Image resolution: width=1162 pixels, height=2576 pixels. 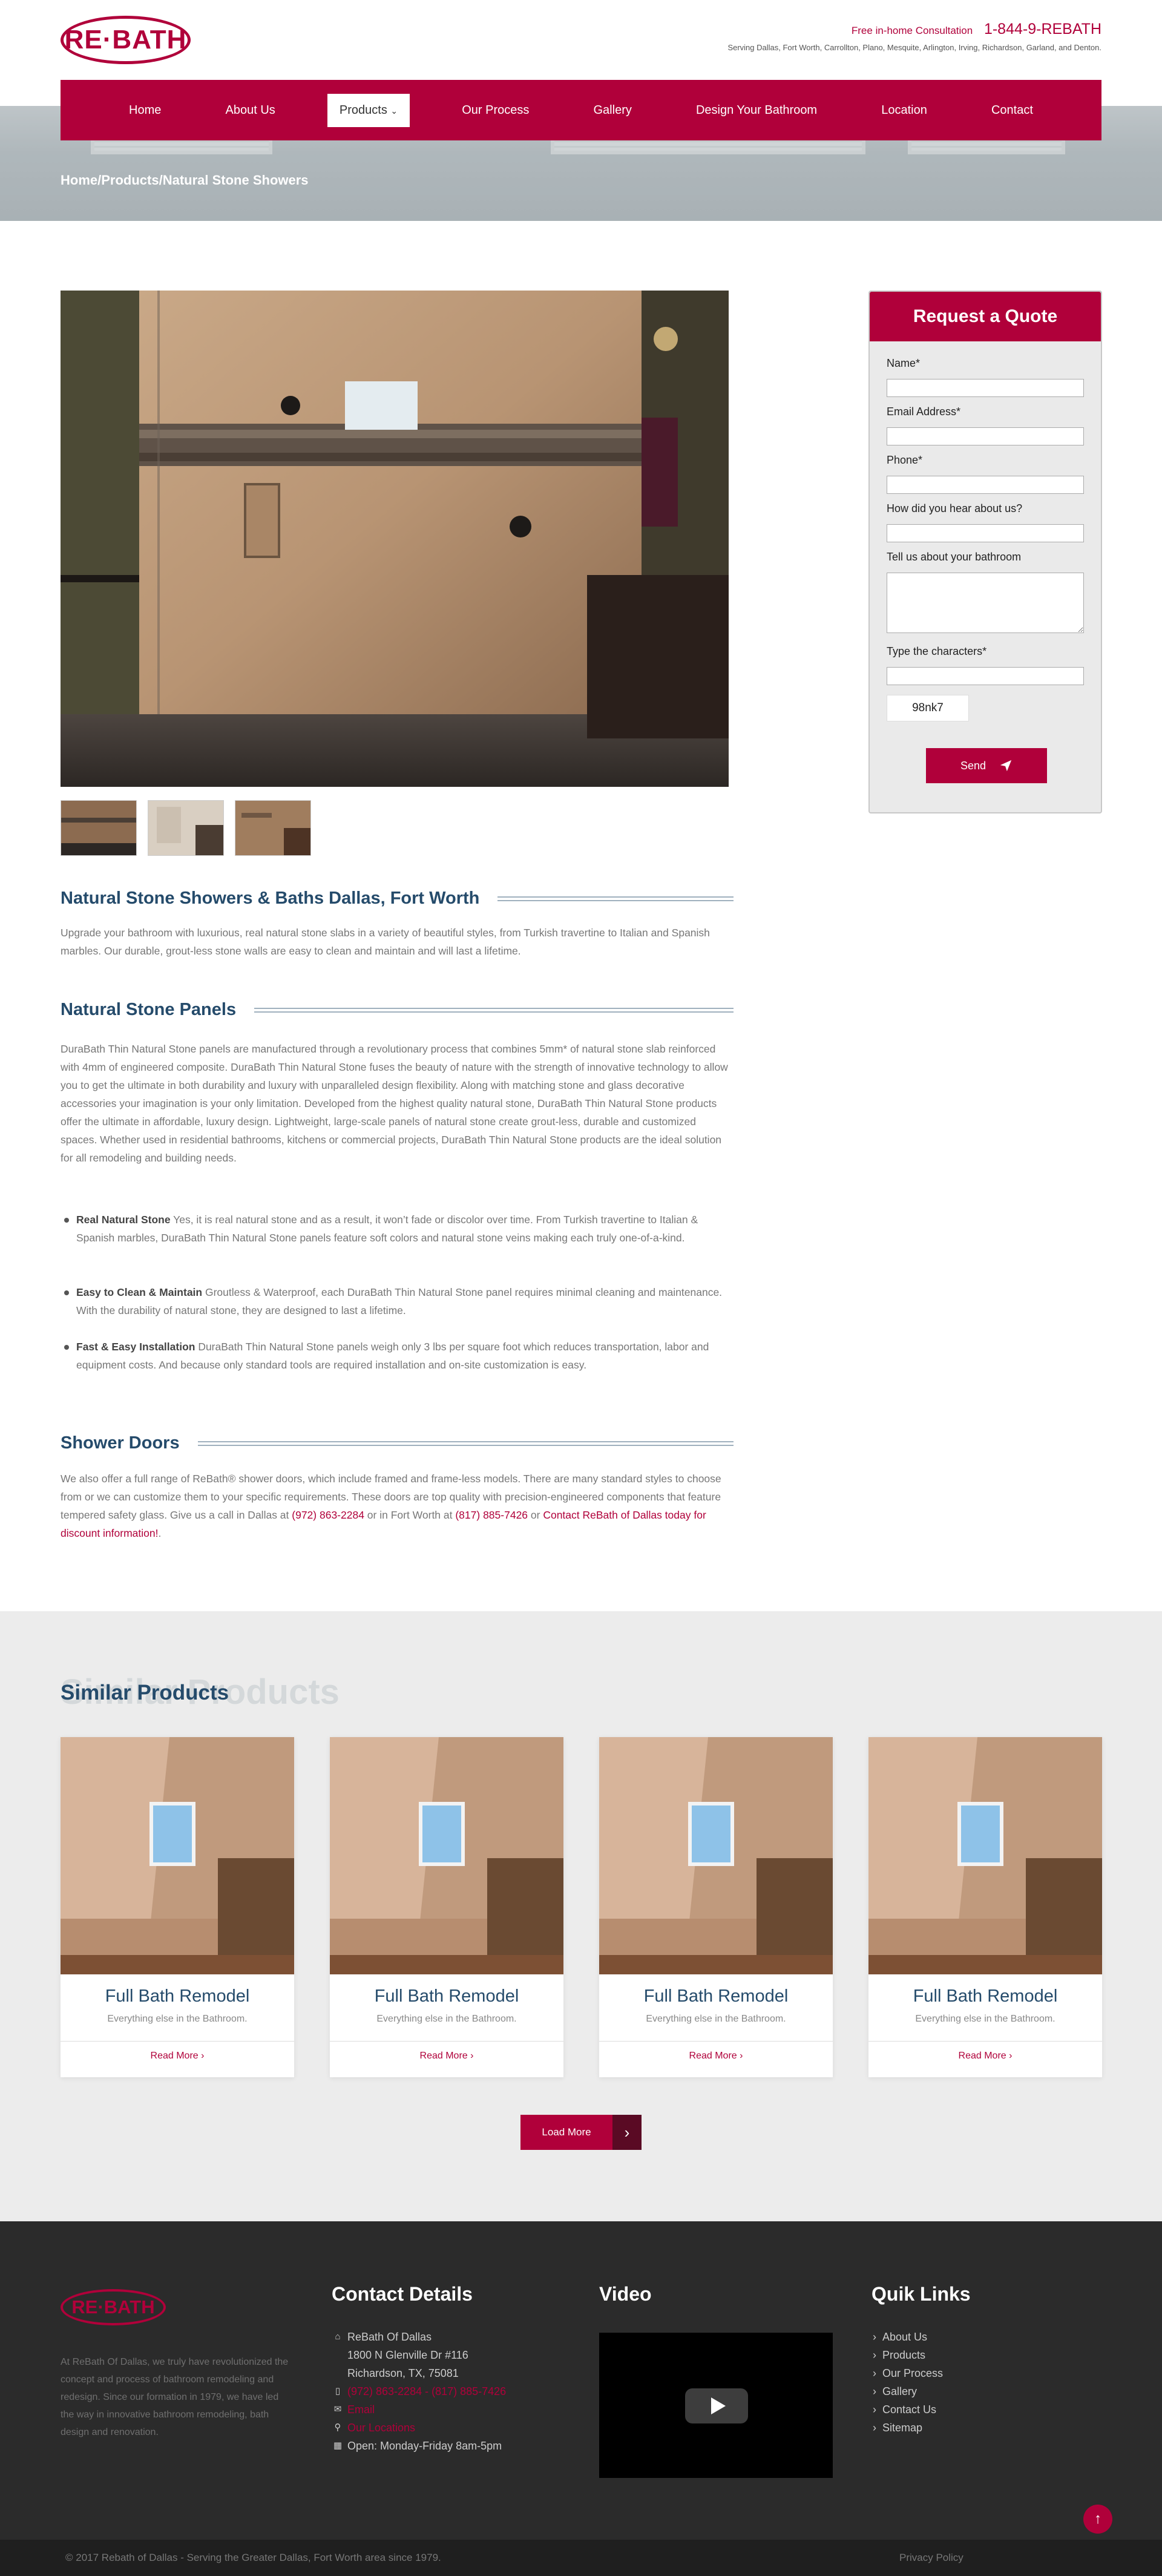 What do you see at coordinates (985, 485) in the screenshot?
I see `phone-field` at bounding box center [985, 485].